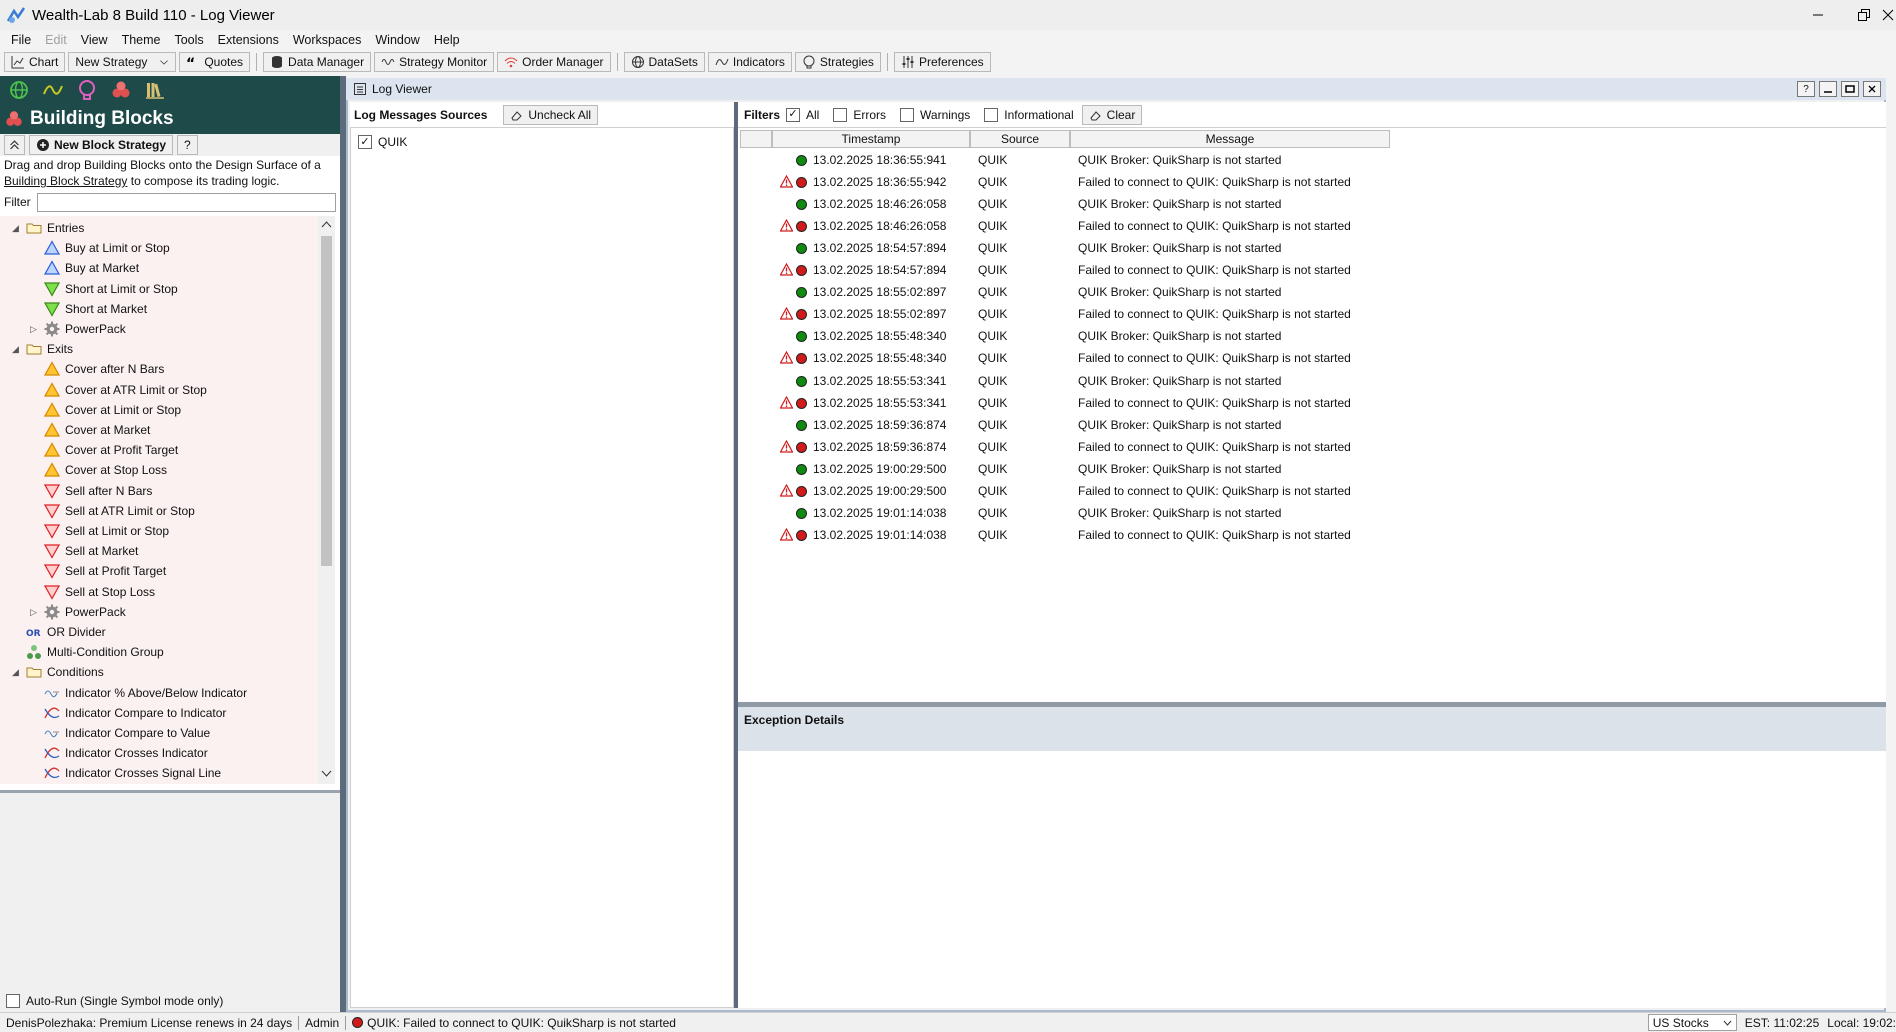  I want to click on scrollbar-thumb, so click(326, 401).